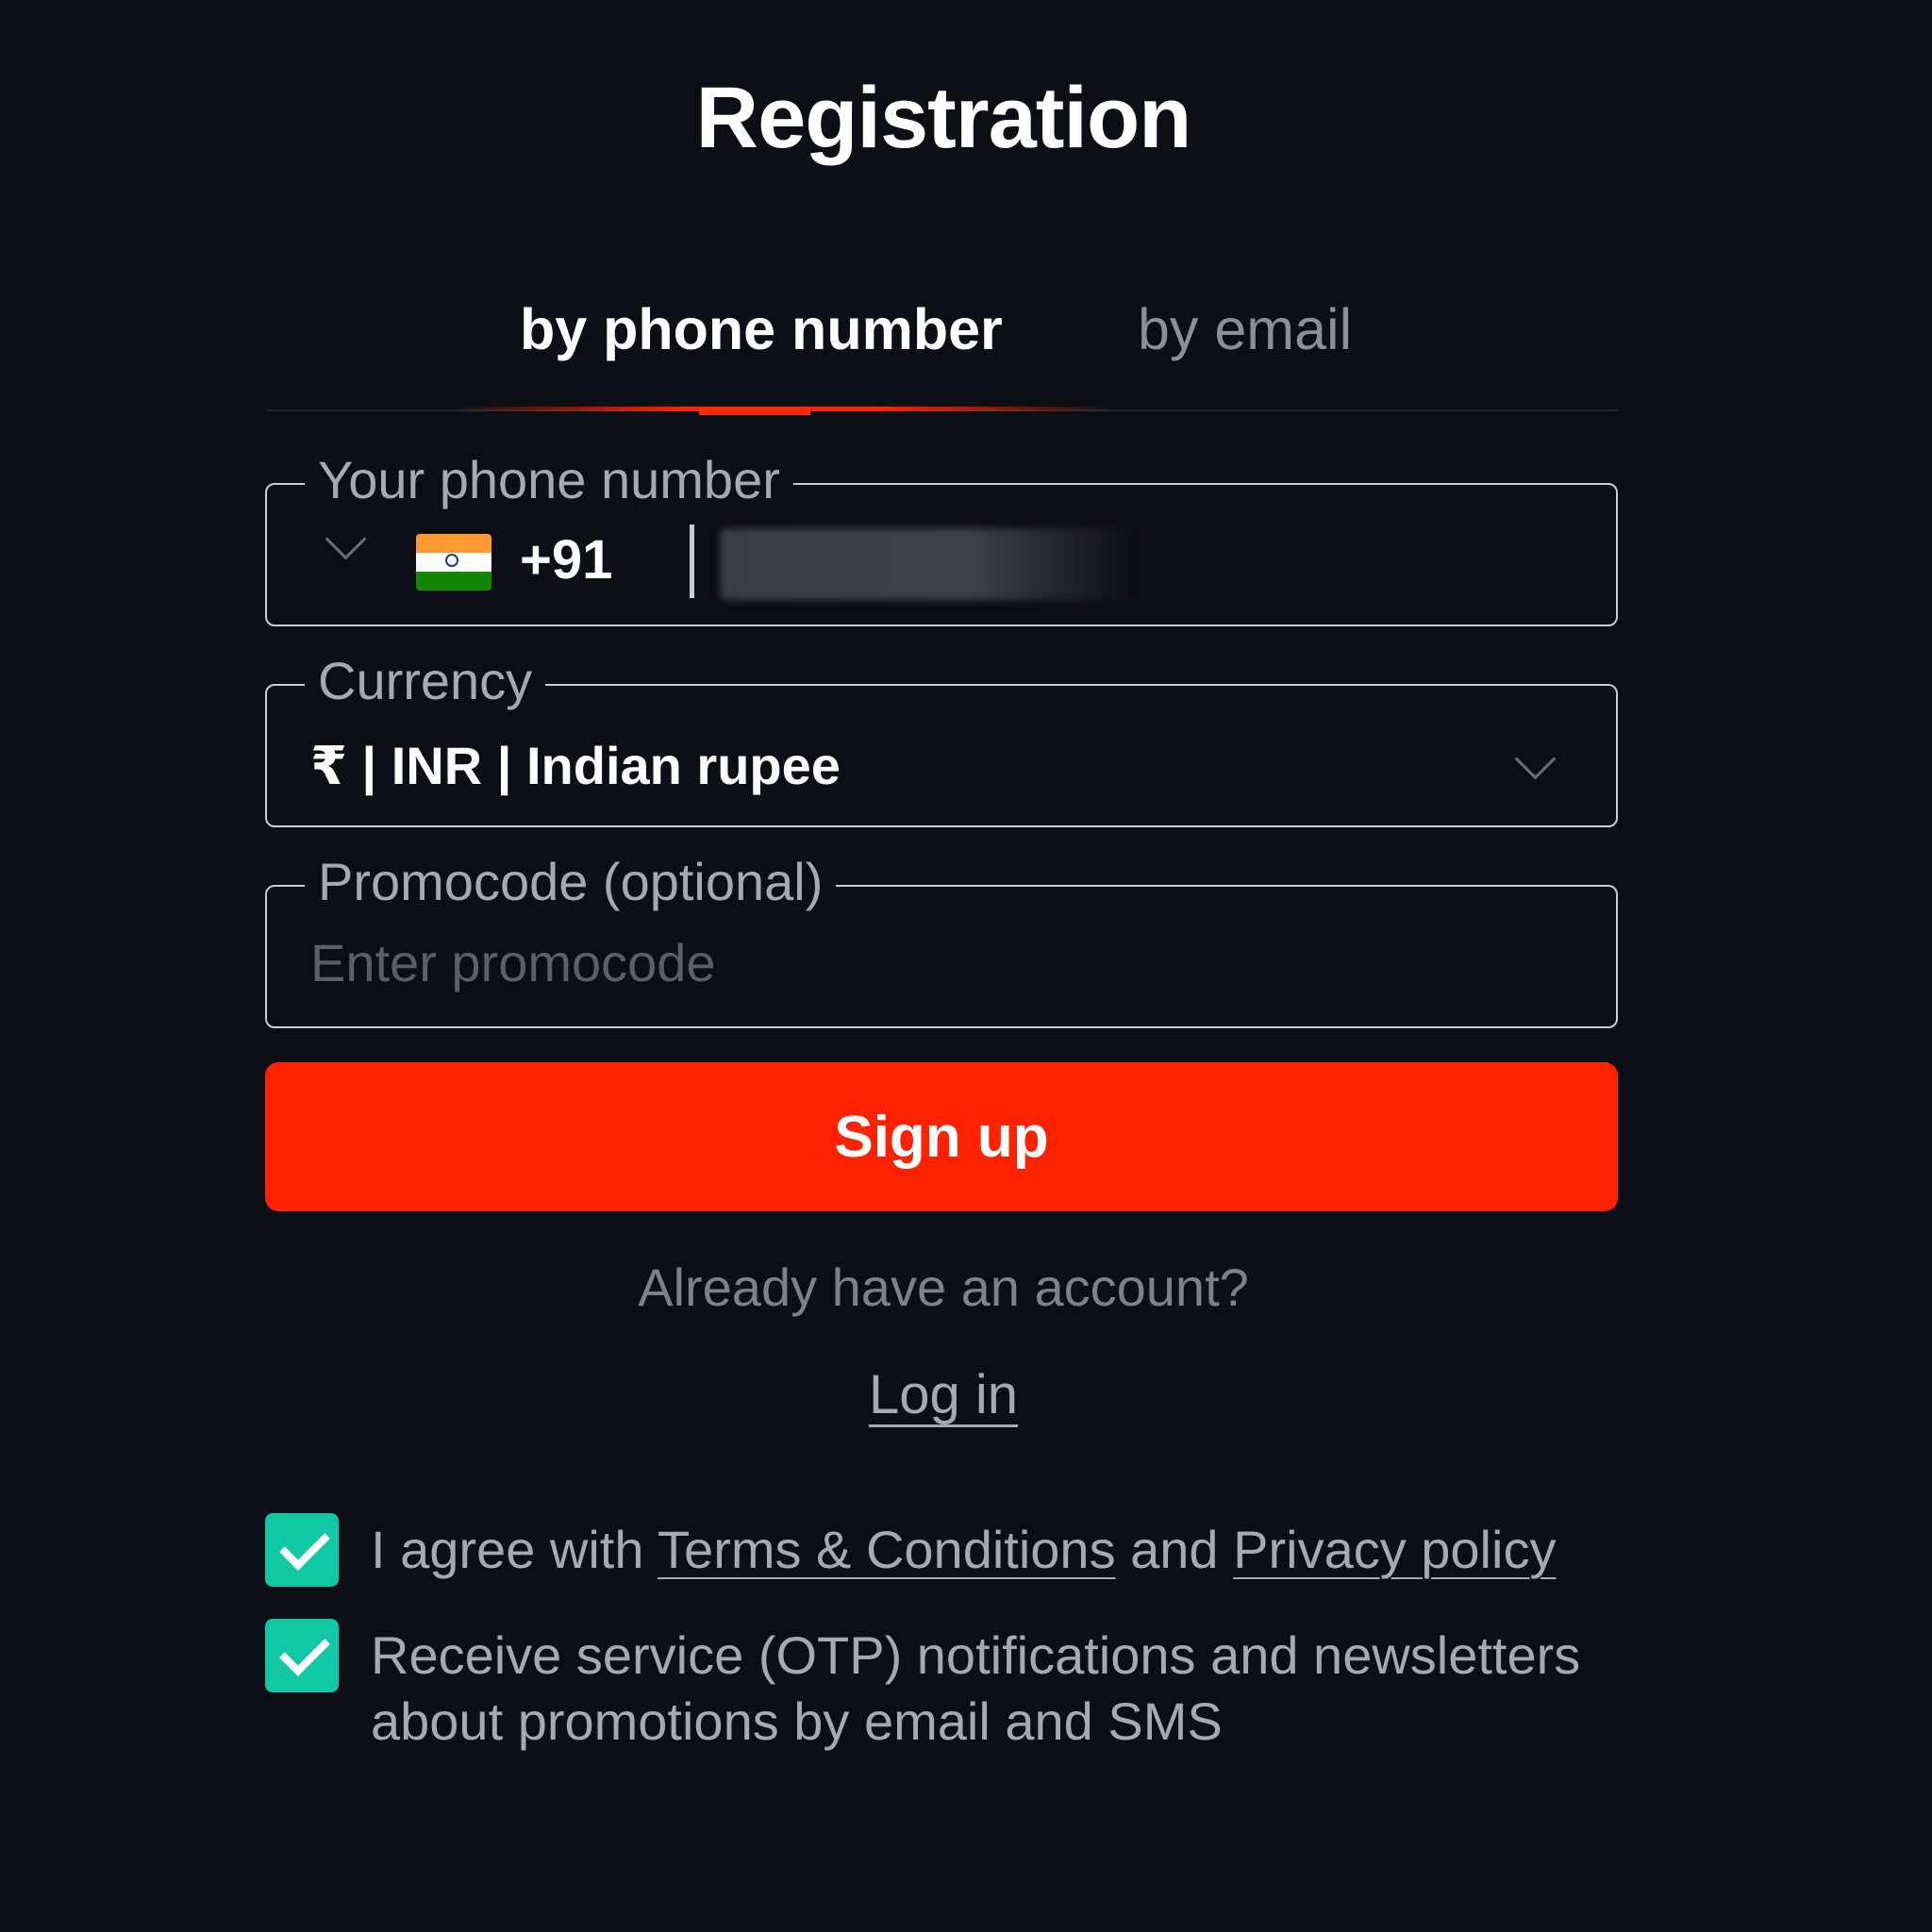  What do you see at coordinates (514, 1549) in the screenshot?
I see `terms-prefix: I agree with` at bounding box center [514, 1549].